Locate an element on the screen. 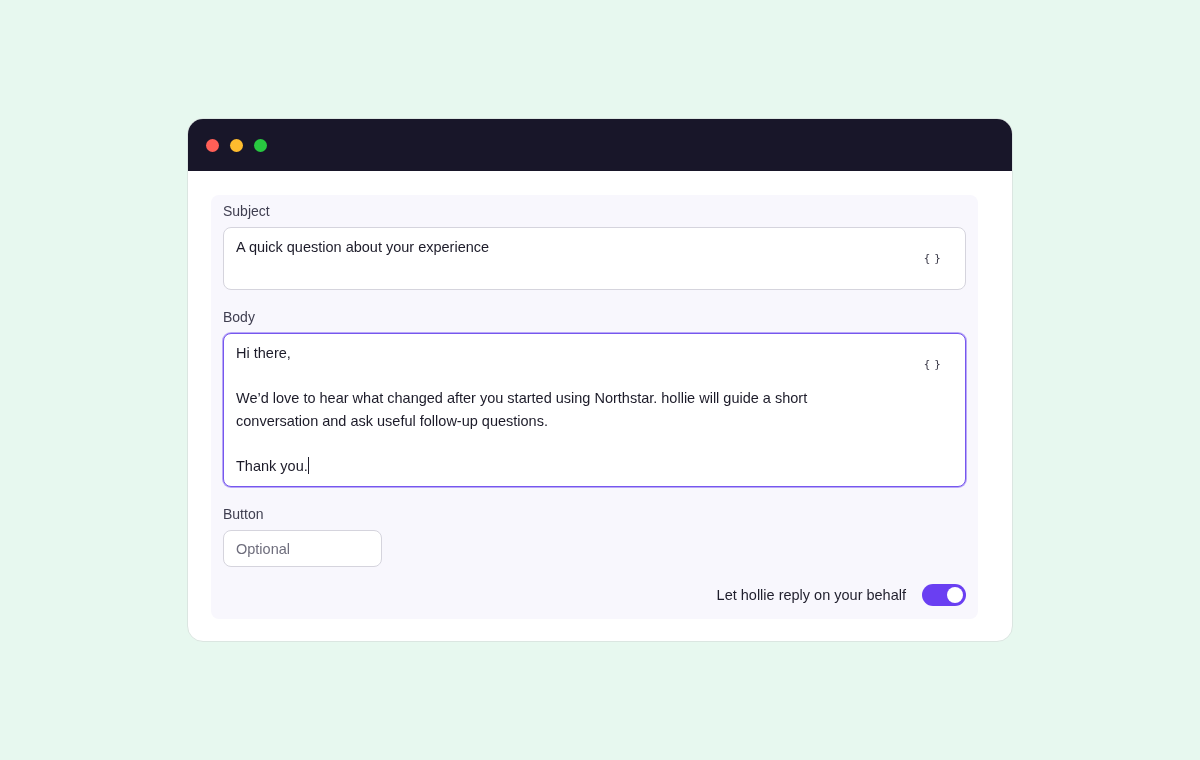  window-minimize-button is located at coordinates (236, 145).